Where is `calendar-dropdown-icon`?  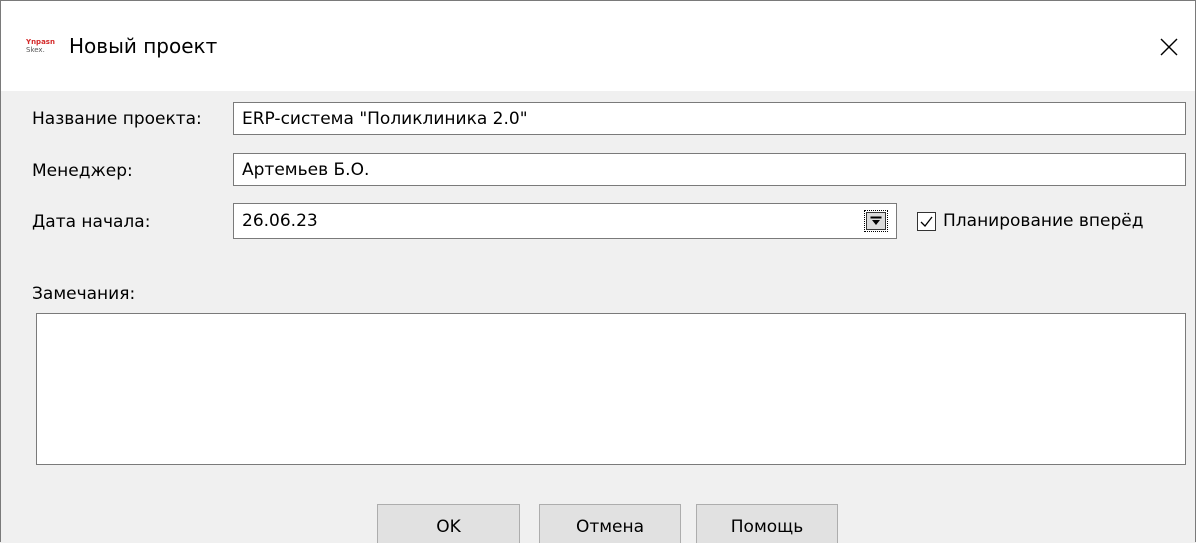 calendar-dropdown-icon is located at coordinates (876, 220).